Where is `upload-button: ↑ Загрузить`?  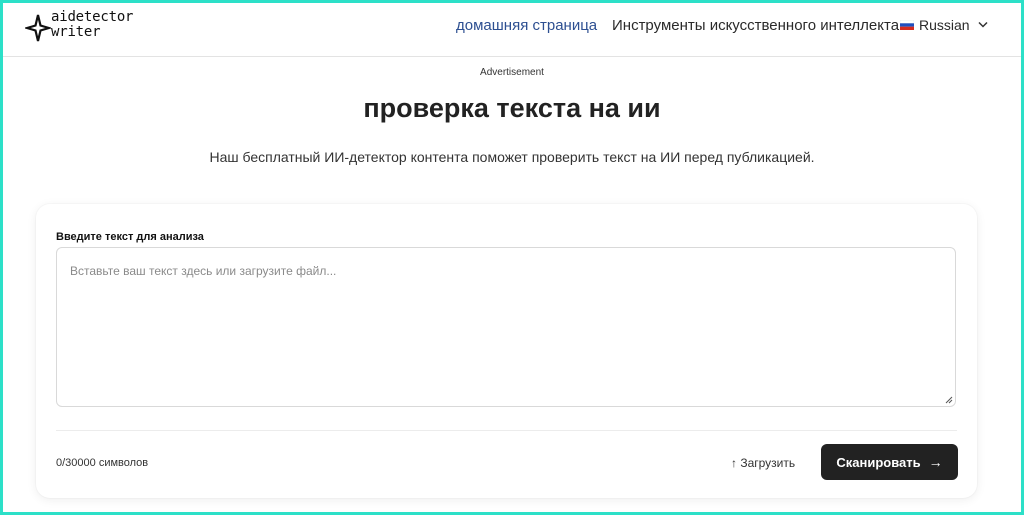 upload-button: ↑ Загрузить is located at coordinates (763, 463).